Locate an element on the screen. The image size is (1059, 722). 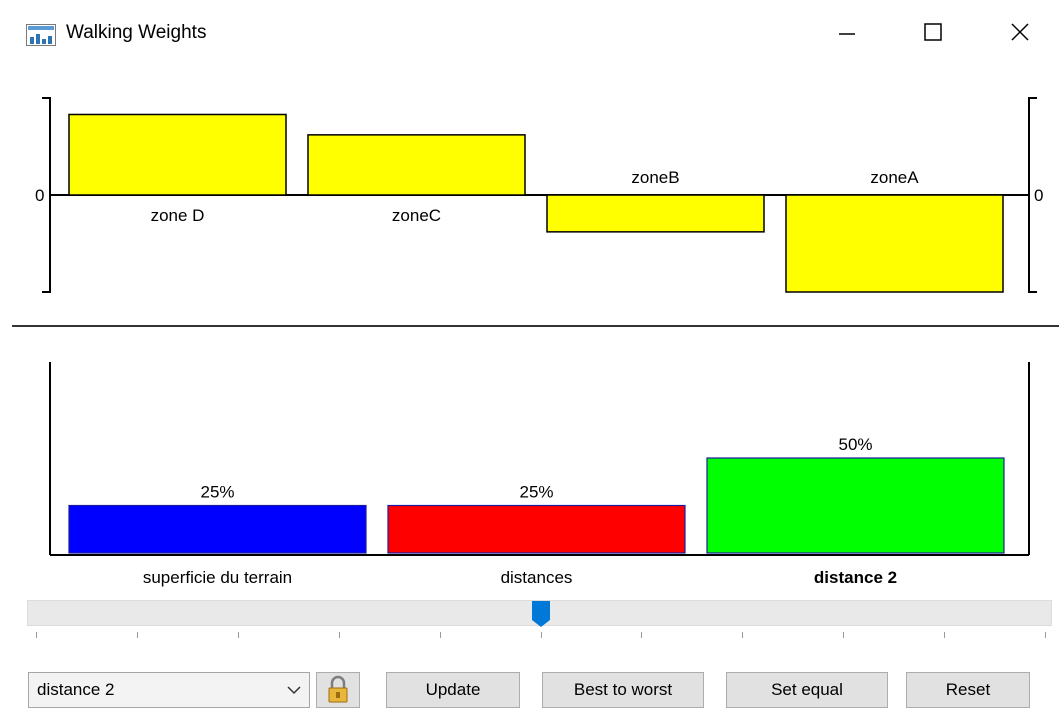
set-equal-button: Set equal is located at coordinates (807, 690).